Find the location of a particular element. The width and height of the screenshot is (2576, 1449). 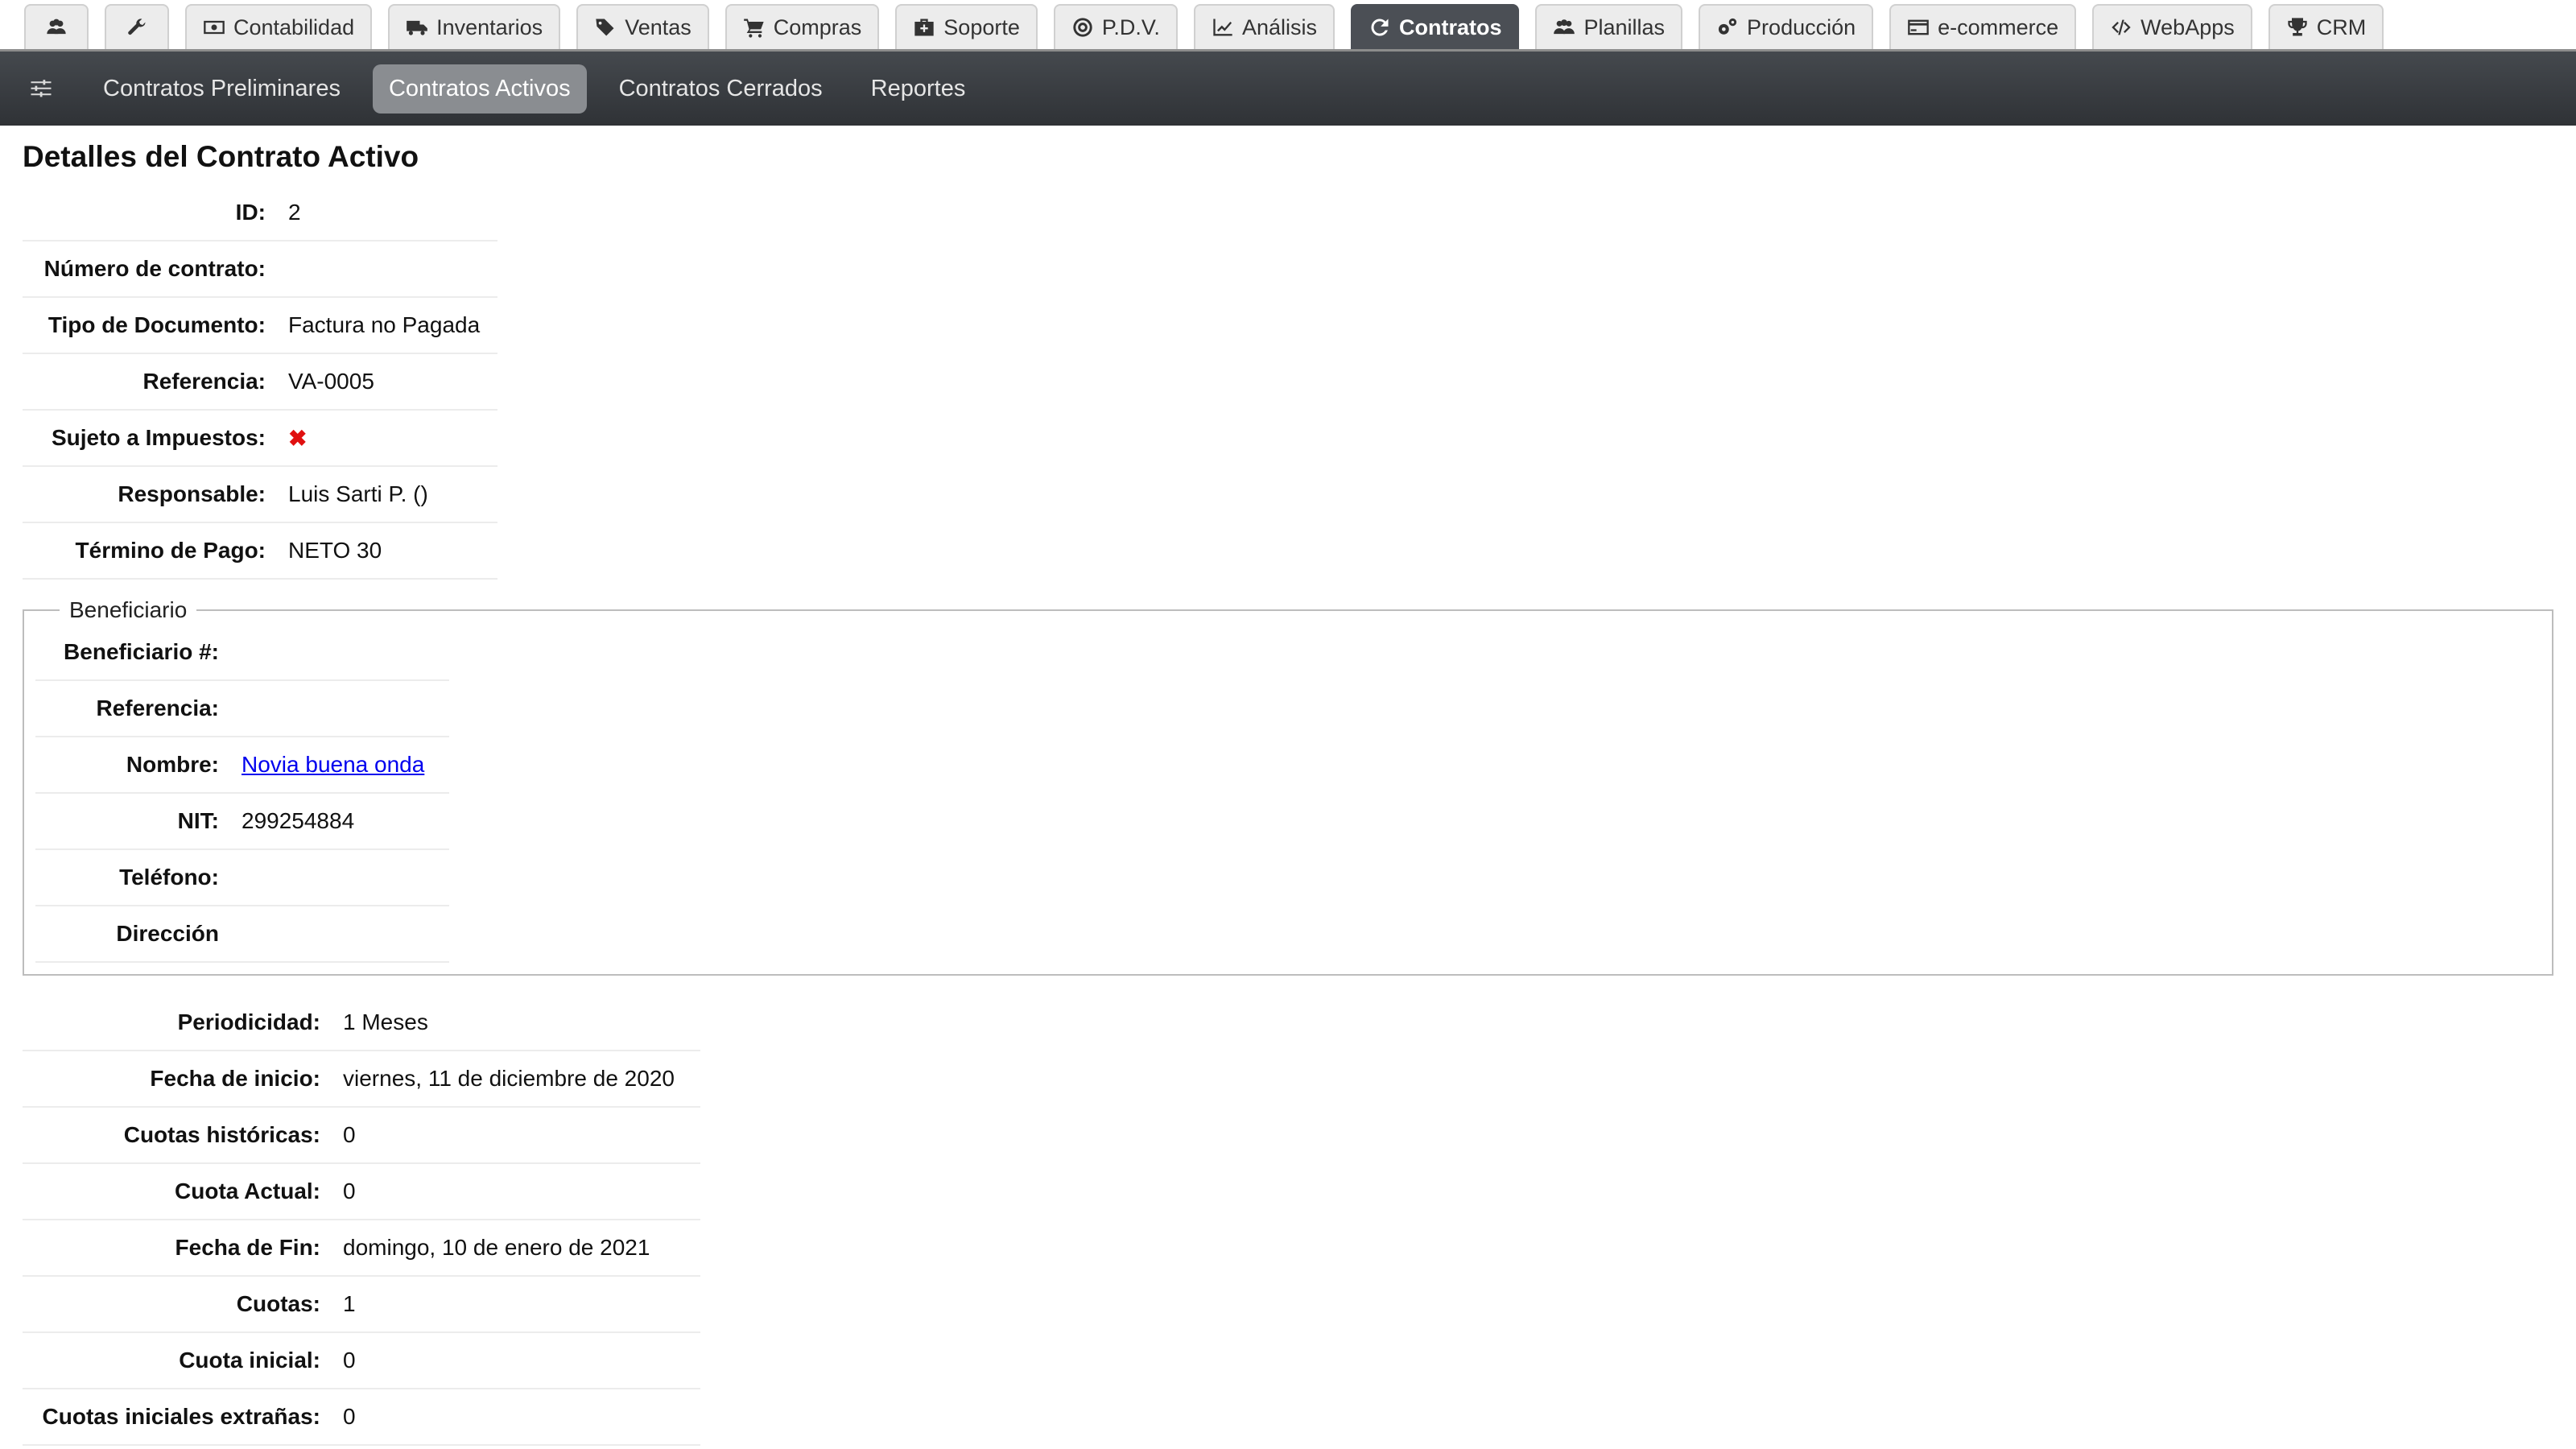

tab-label: Análisis is located at coordinates (1279, 26).